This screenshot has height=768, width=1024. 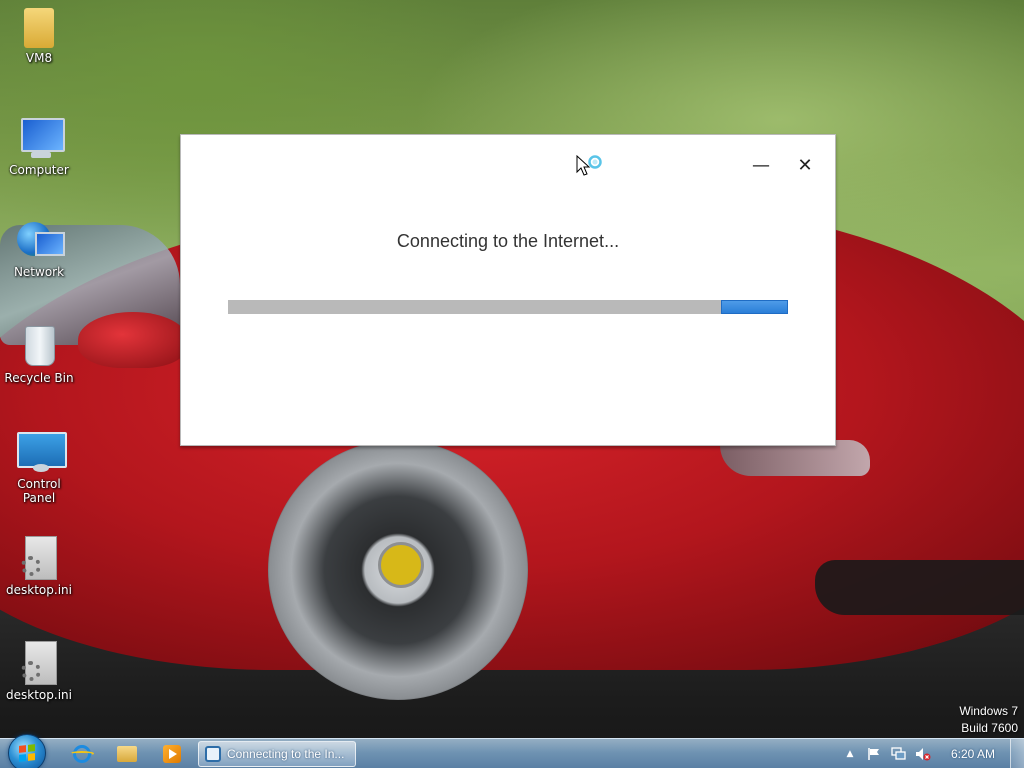 I want to click on desktop-icon-label: Computer, so click(x=39, y=170).